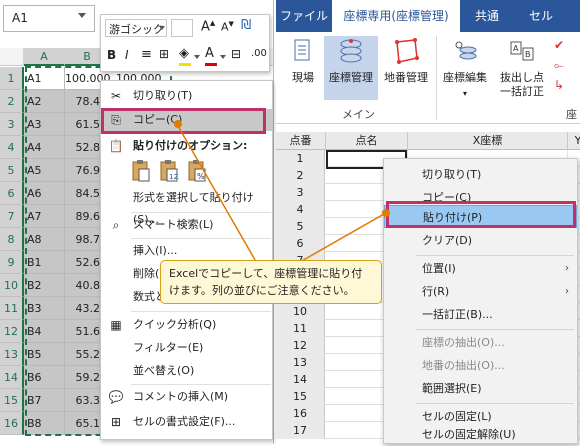  Describe the element at coordinates (266, 282) in the screenshot. I see `callout-text: Excelでコピーして、座標管理に貼り付けます。列の並びにご注意ください。` at that location.